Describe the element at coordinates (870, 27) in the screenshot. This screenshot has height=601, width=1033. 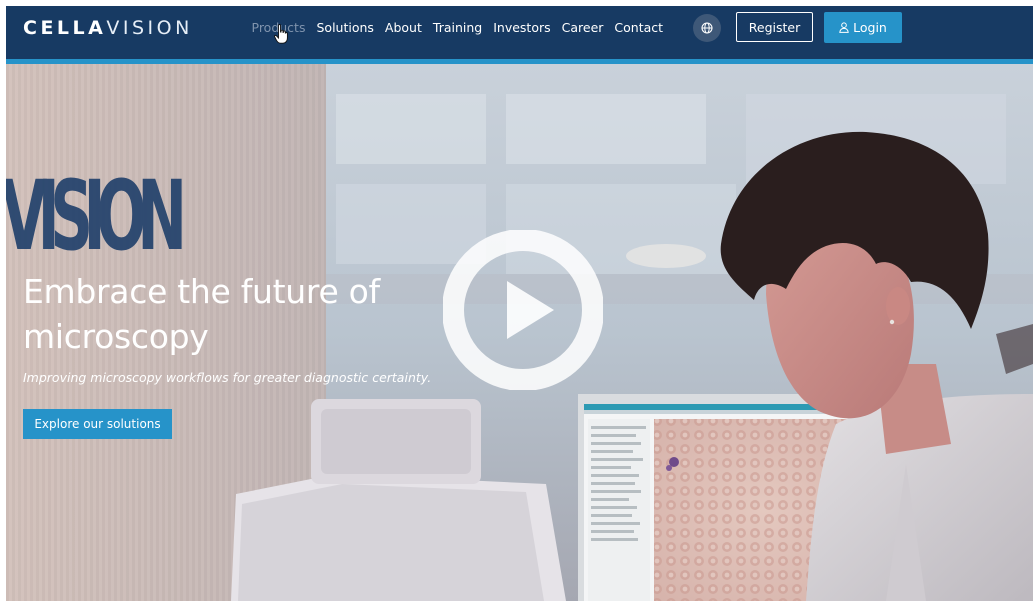
I see `login-label: Login` at that location.